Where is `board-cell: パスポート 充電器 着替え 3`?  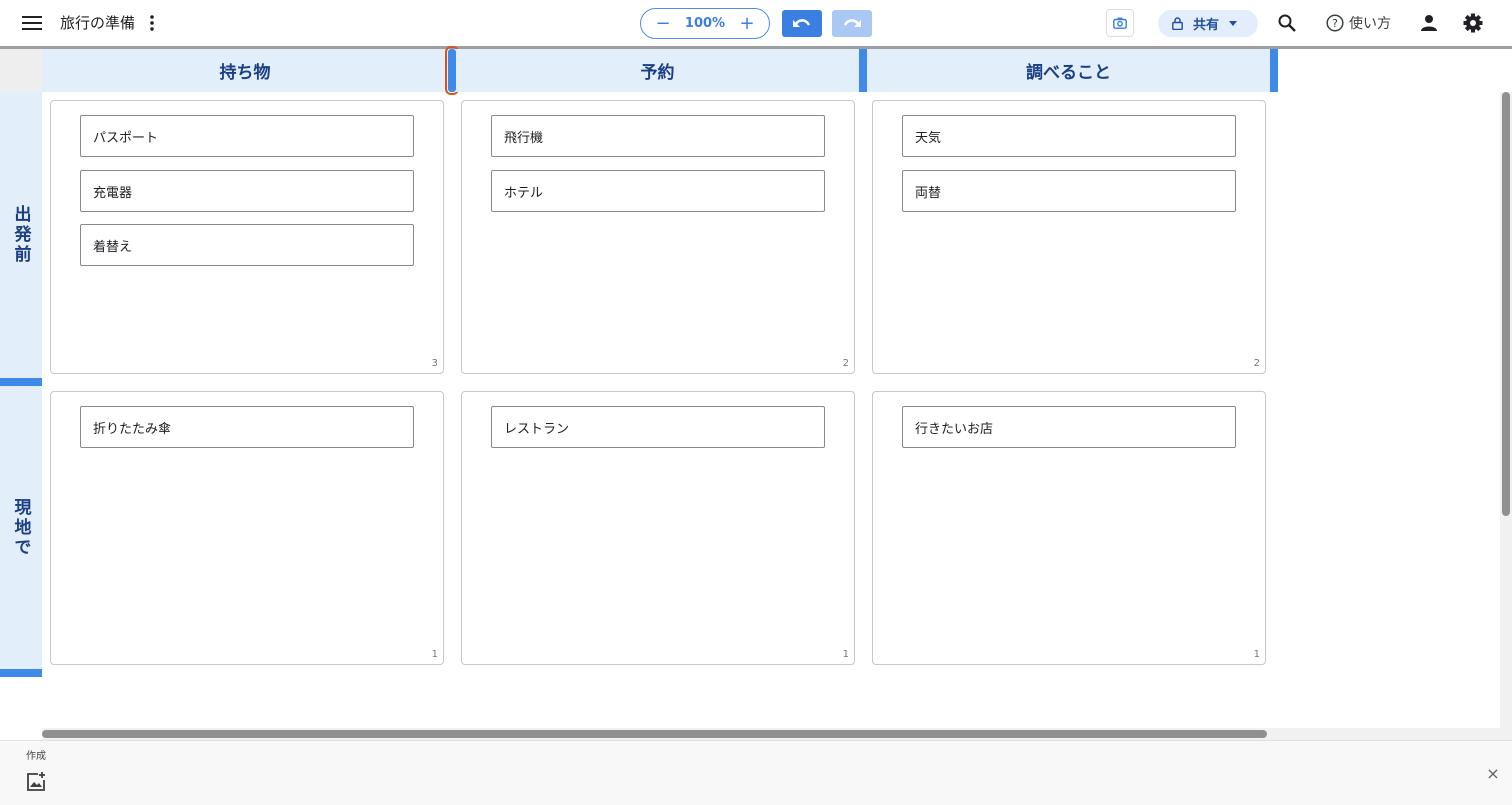 board-cell: パスポート 充電器 着替え 3 is located at coordinates (247, 237).